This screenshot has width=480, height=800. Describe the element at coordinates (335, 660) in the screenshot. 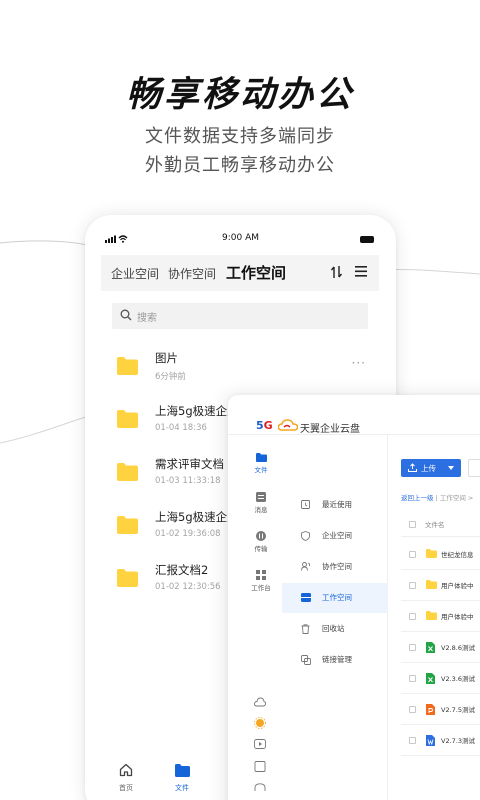

I see `menu-item-links: 链接管理` at that location.